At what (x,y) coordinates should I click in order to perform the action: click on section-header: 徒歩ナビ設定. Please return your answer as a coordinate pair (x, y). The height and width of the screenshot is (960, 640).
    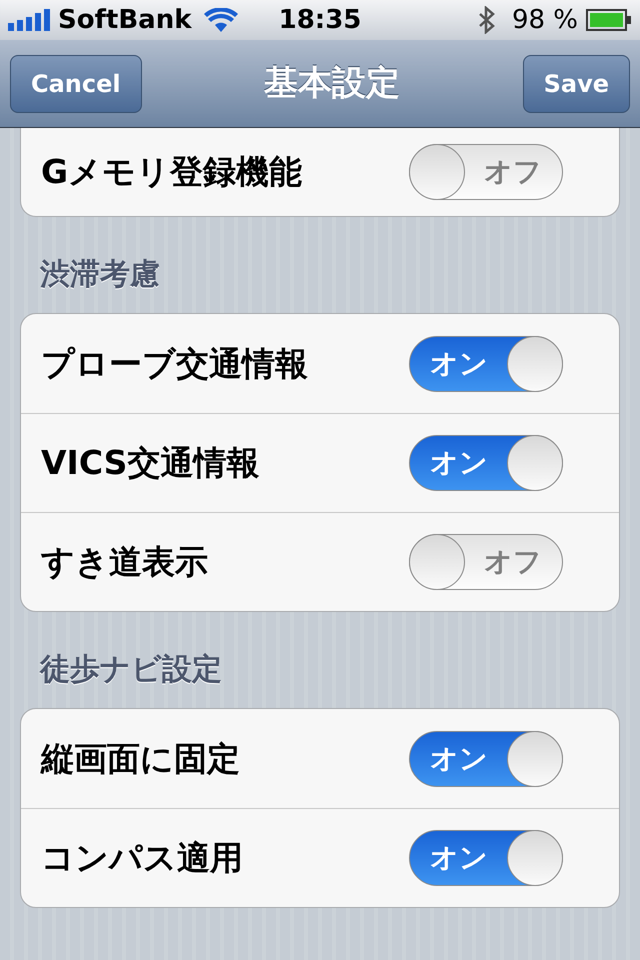
    Looking at the image, I should click on (130, 670).